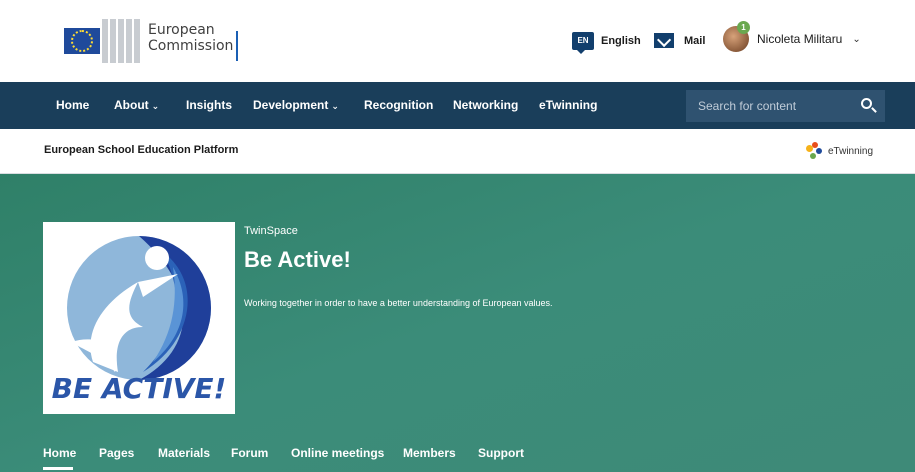 This screenshot has height=472, width=915. Describe the element at coordinates (583, 43) in the screenshot. I see `language-code-icon: EN` at that location.